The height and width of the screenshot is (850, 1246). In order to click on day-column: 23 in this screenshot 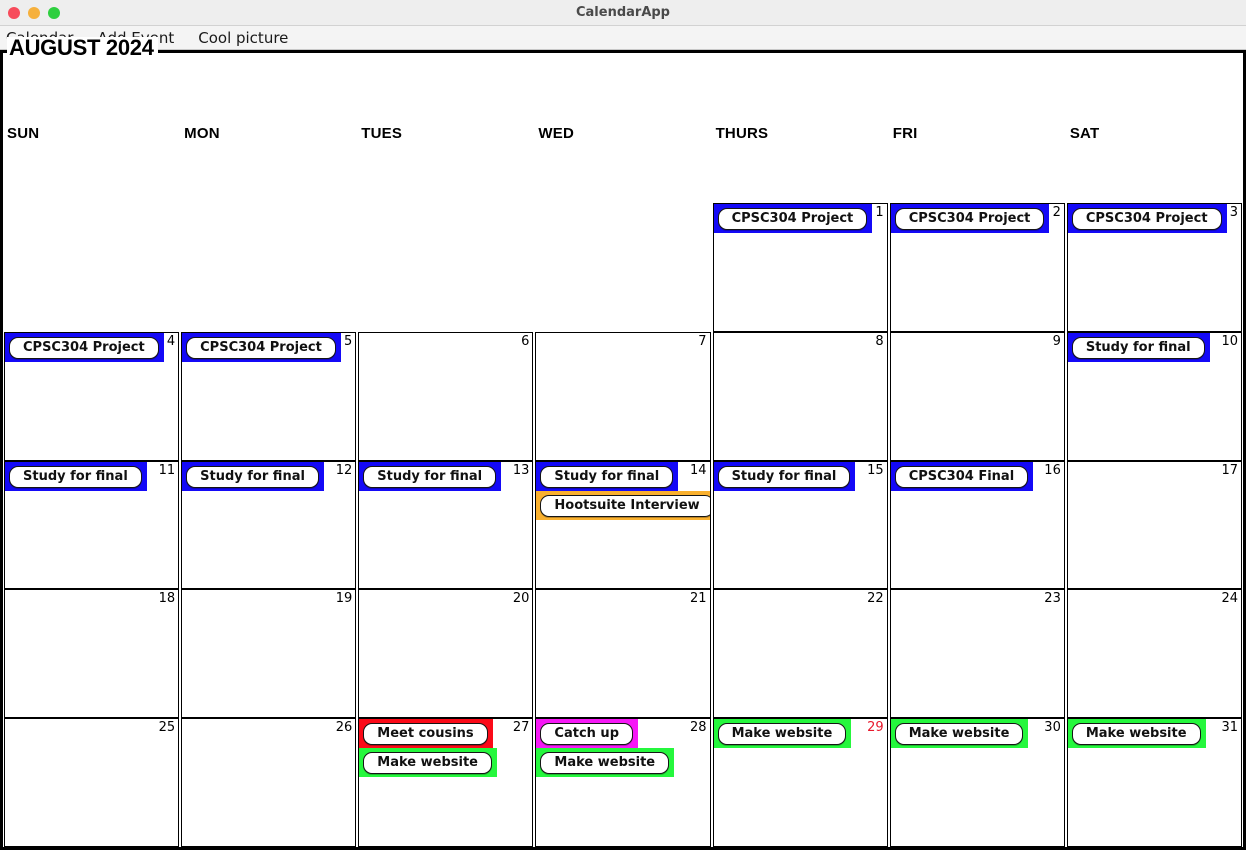, I will do `click(977, 654)`.